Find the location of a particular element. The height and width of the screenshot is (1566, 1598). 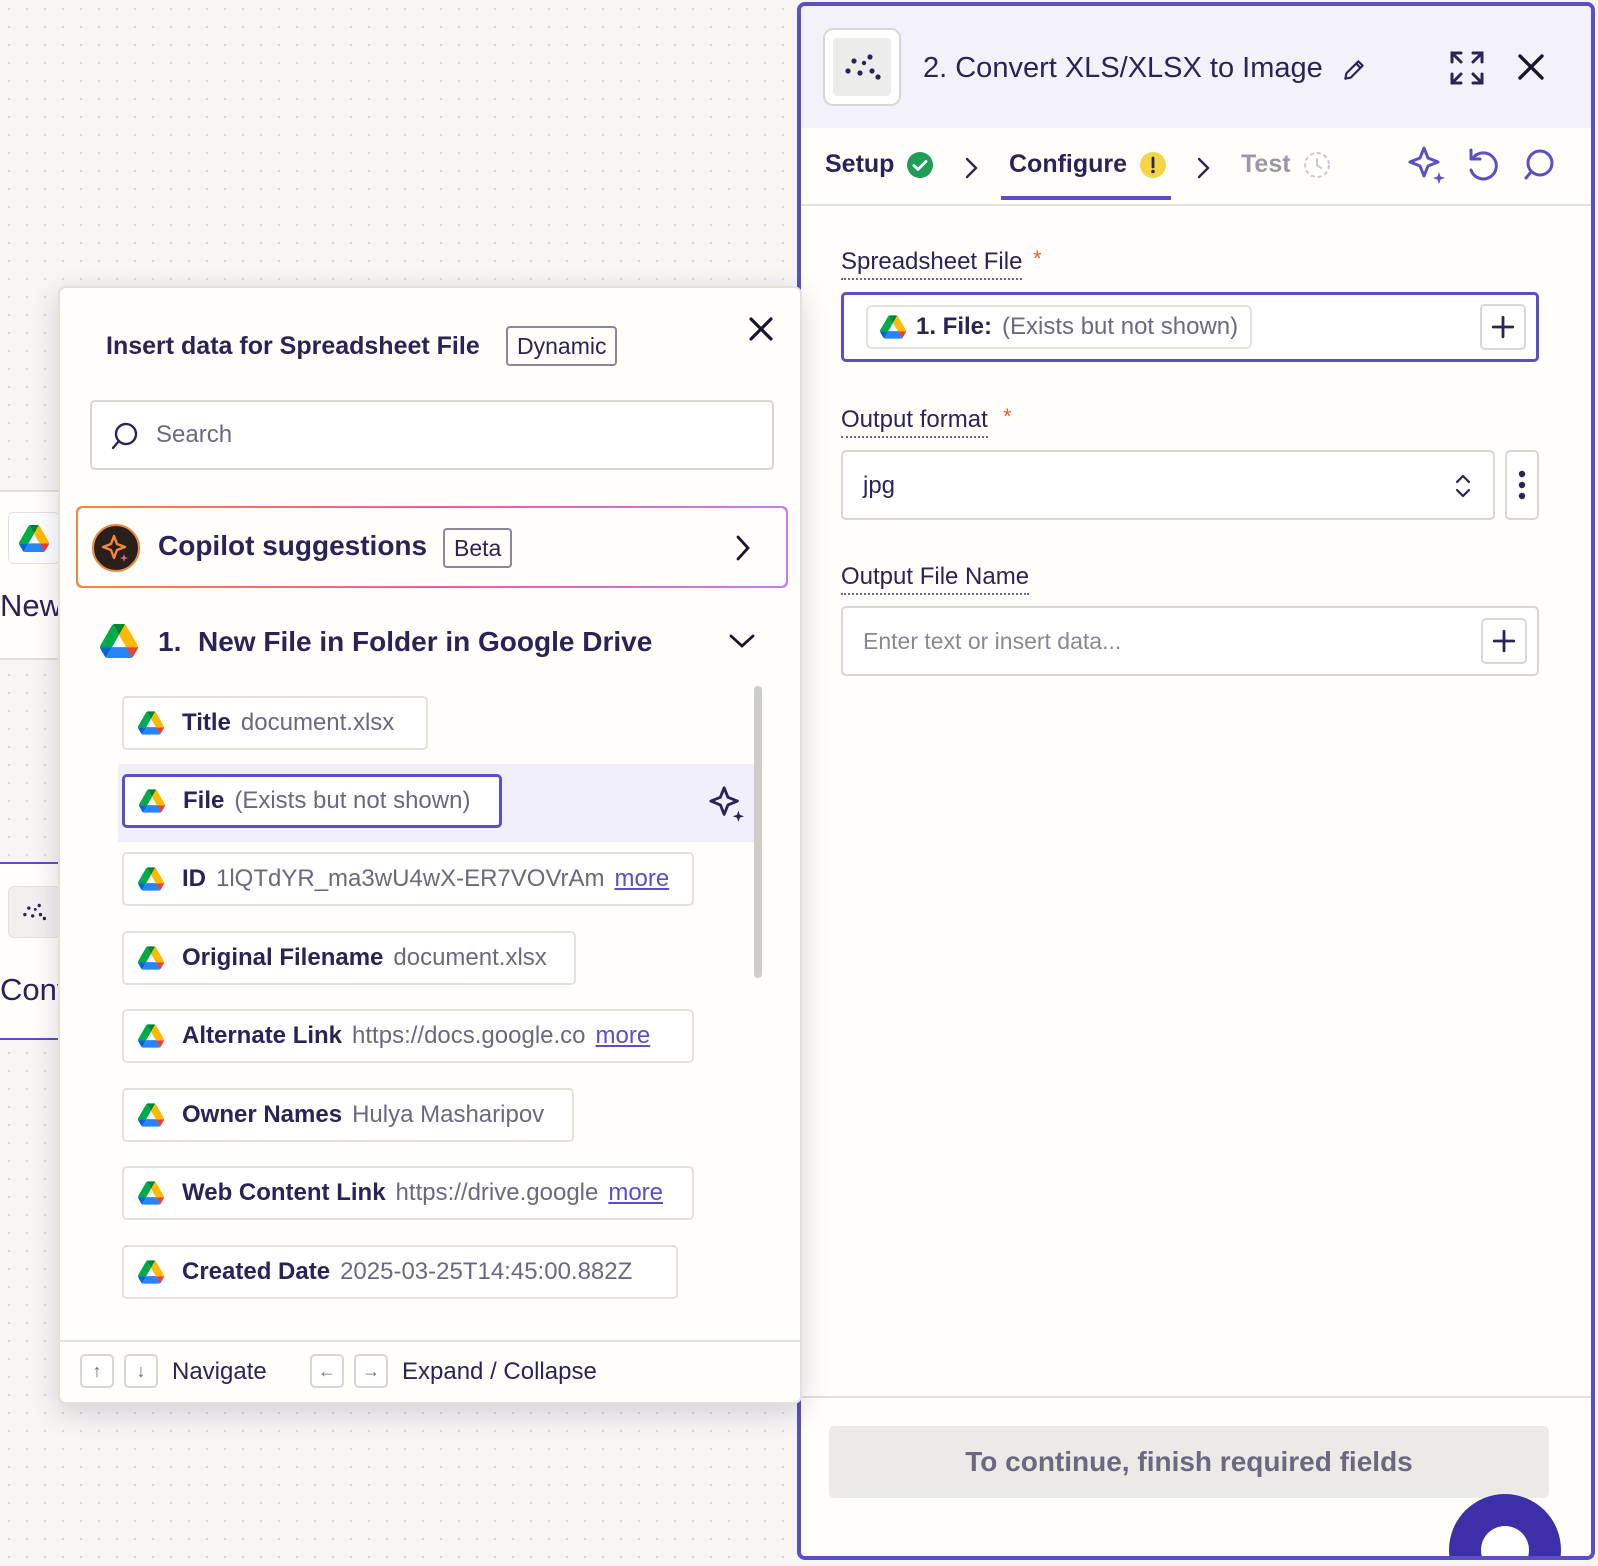

item-key: Original Filename is located at coordinates (283, 957).